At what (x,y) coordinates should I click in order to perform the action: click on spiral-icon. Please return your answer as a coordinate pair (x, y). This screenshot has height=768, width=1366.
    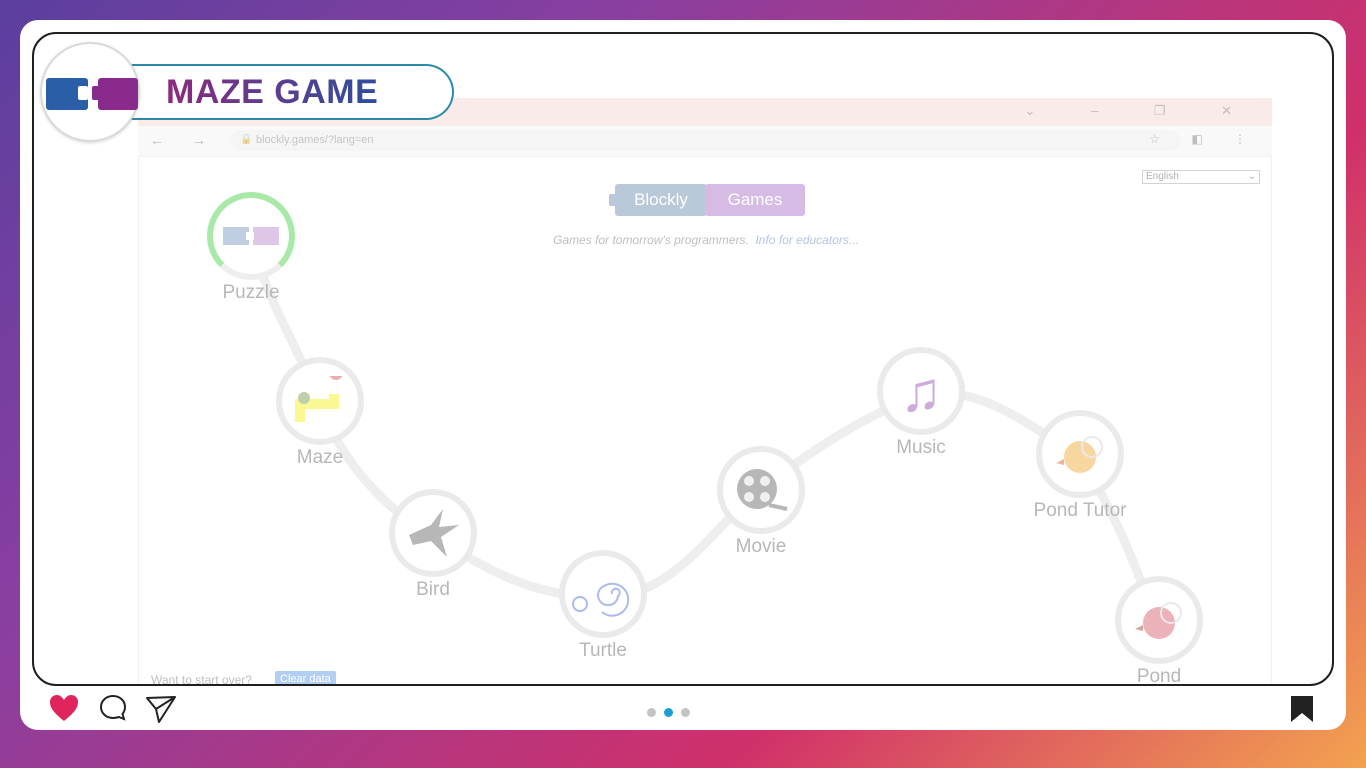
    Looking at the image, I should click on (603, 594).